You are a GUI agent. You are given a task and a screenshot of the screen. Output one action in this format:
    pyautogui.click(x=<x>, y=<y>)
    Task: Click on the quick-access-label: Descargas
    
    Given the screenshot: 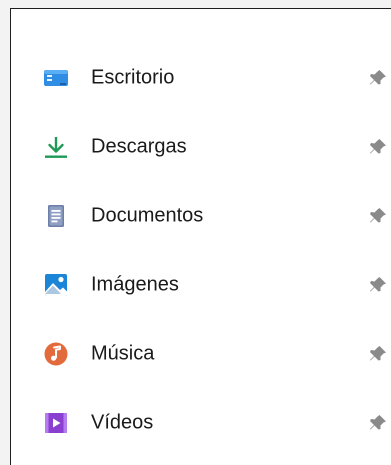 What is the action you would take?
    pyautogui.click(x=139, y=146)
    